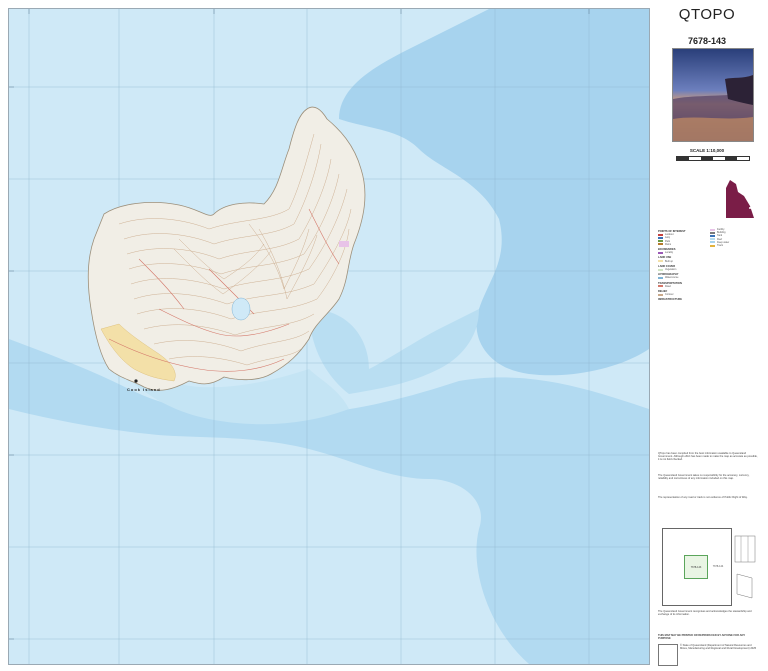  What do you see at coordinates (740, 199) in the screenshot?
I see `queensland-locator-map` at bounding box center [740, 199].